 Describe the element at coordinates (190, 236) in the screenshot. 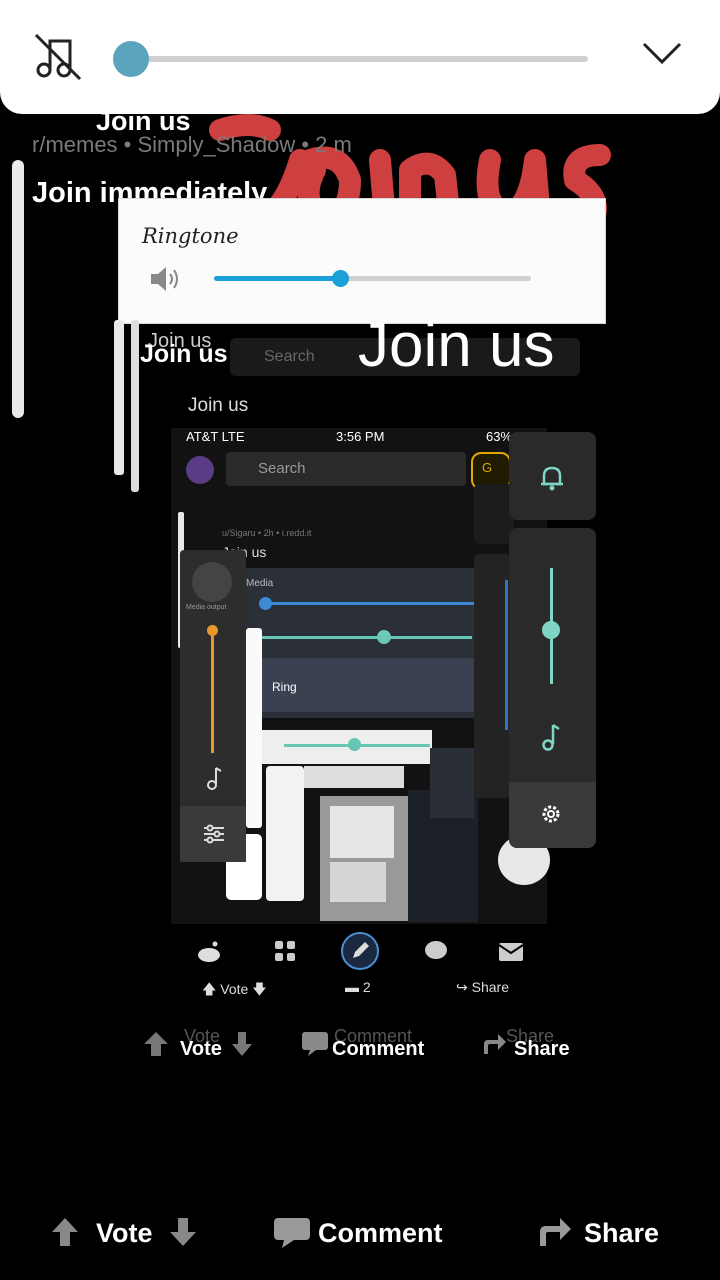

I see `ringtone-label: Ringtone` at that location.